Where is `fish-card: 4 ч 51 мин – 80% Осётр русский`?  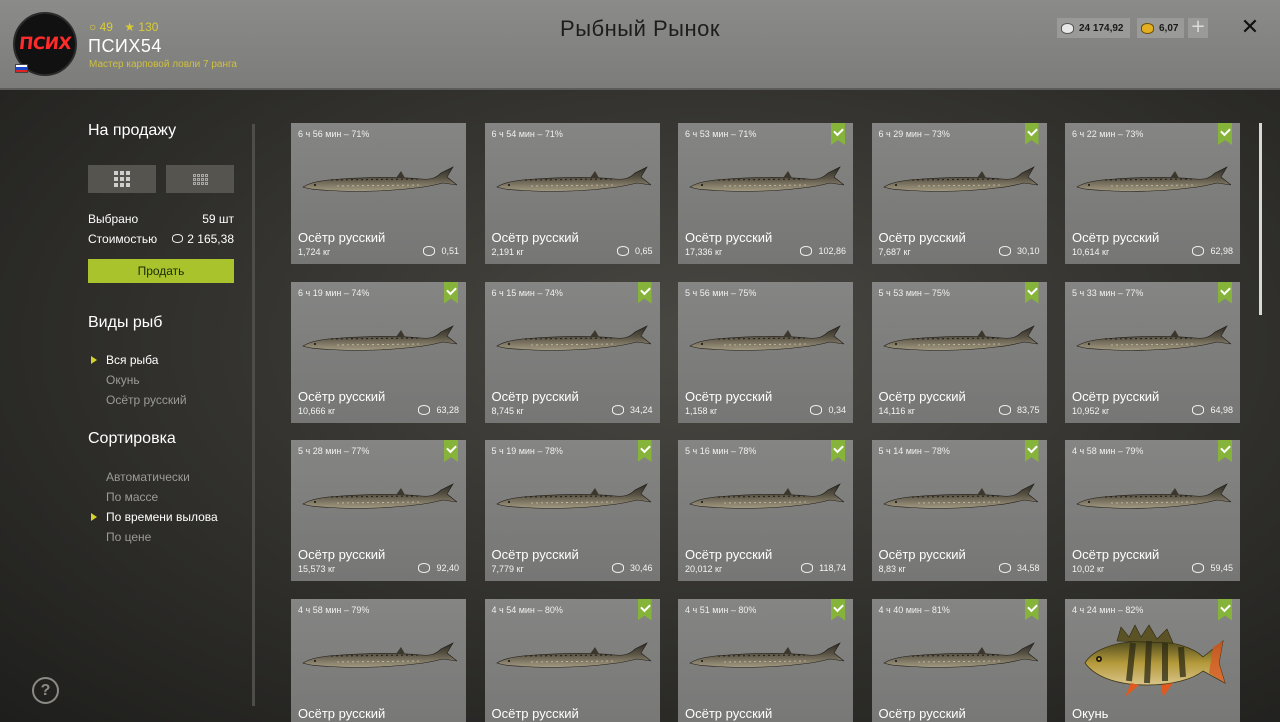 fish-card: 4 ч 51 мин – 80% Осётр русский is located at coordinates (765, 660).